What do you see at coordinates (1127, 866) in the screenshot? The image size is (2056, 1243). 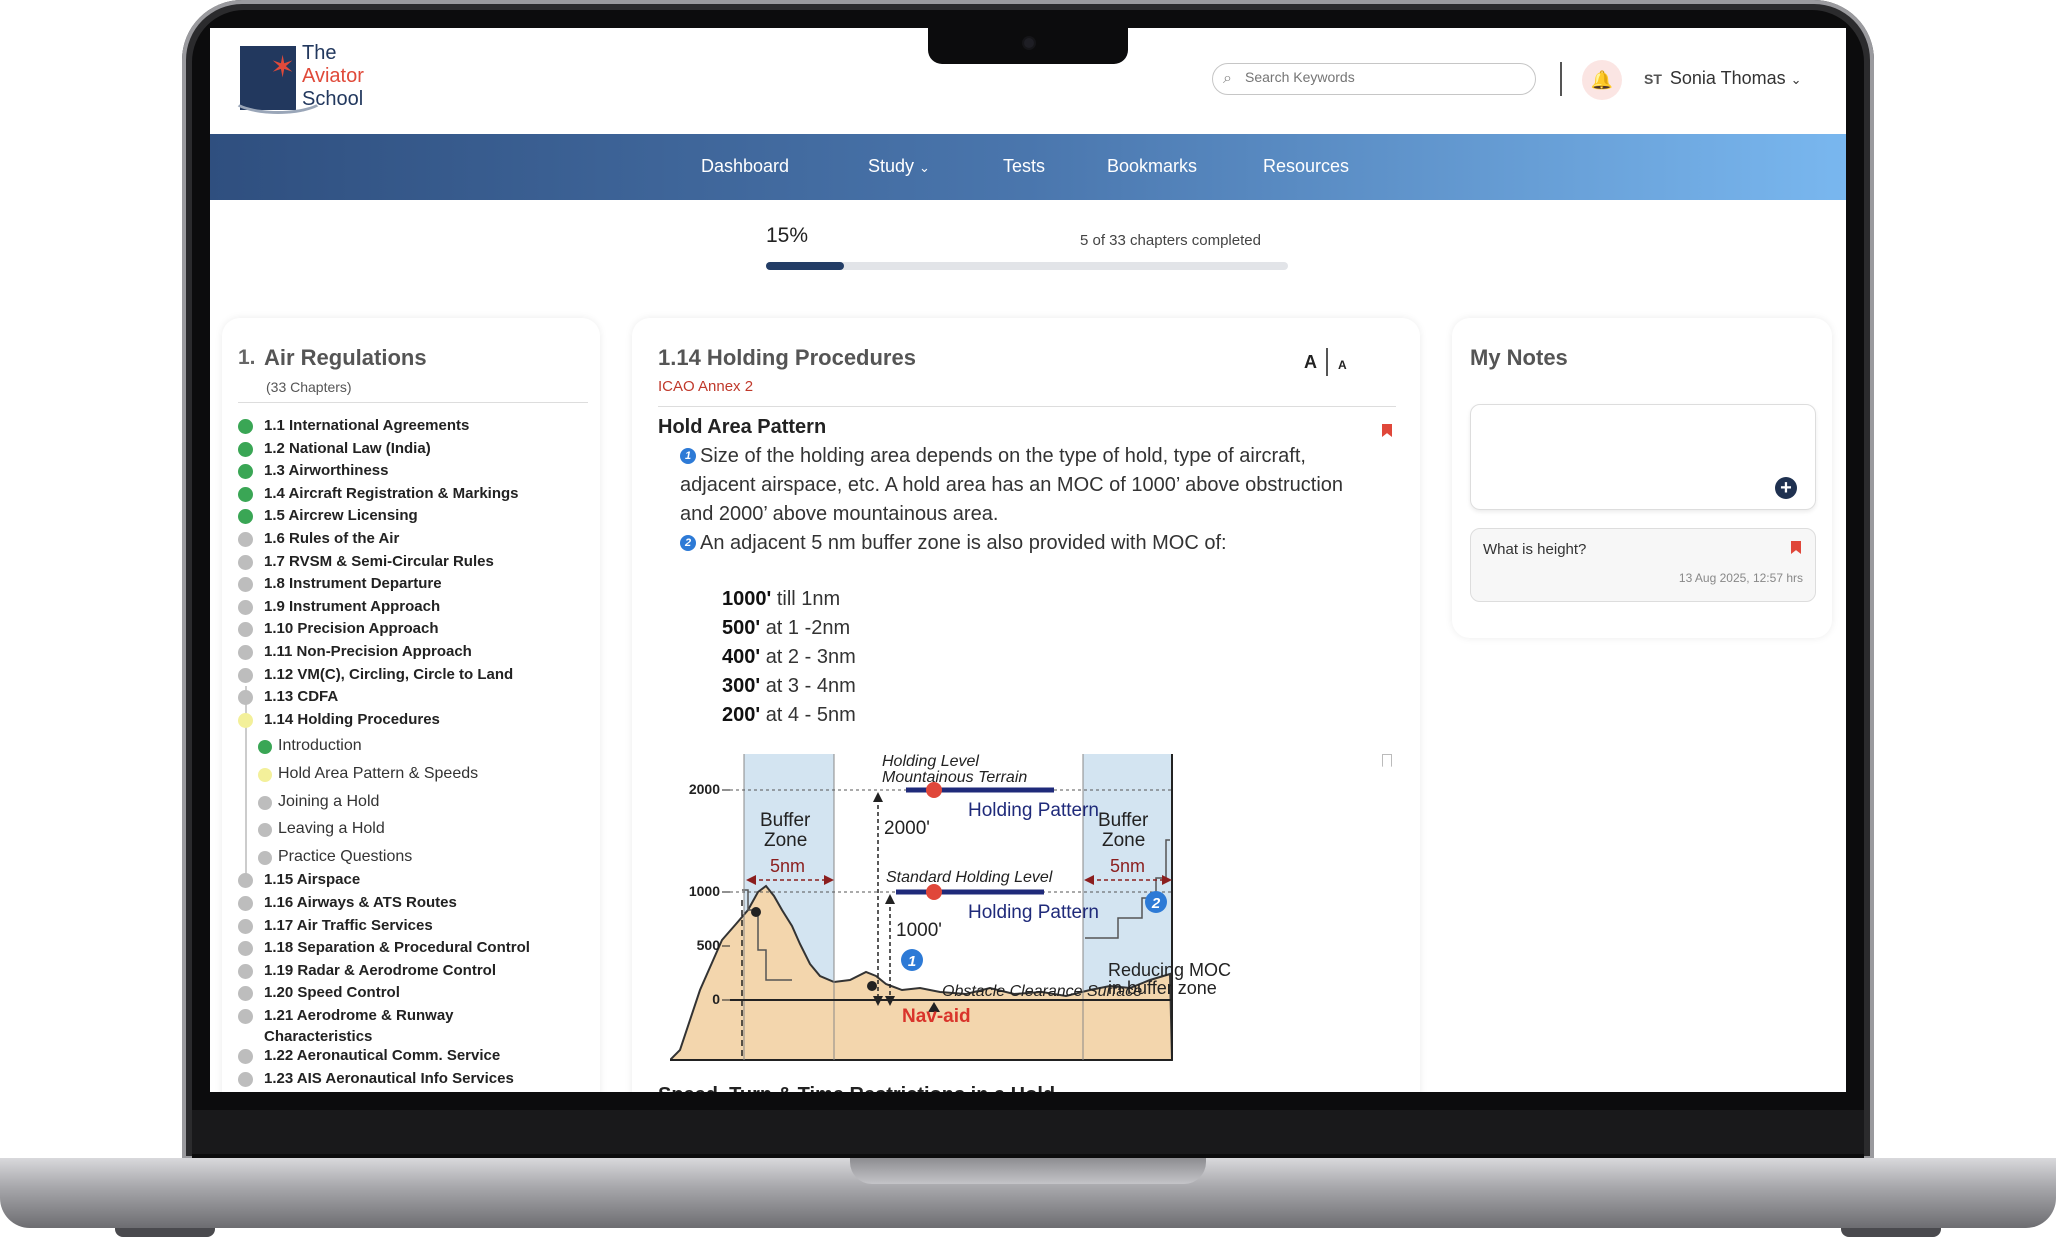 I see `five-nm-label-right: 5nm` at bounding box center [1127, 866].